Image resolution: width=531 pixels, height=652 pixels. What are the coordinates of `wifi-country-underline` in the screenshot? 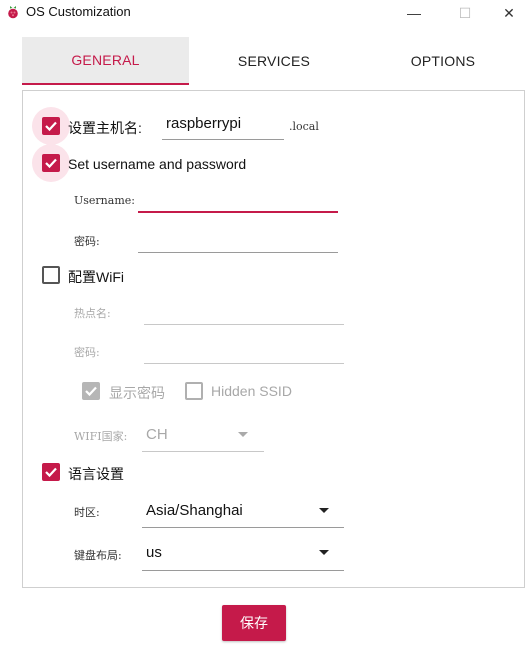 It's located at (203, 451).